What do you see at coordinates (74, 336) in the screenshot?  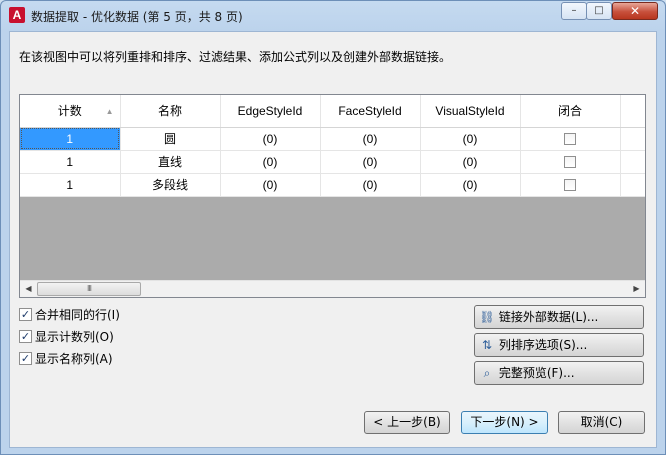 I see `show-count-label: 显示计数列(O)` at bounding box center [74, 336].